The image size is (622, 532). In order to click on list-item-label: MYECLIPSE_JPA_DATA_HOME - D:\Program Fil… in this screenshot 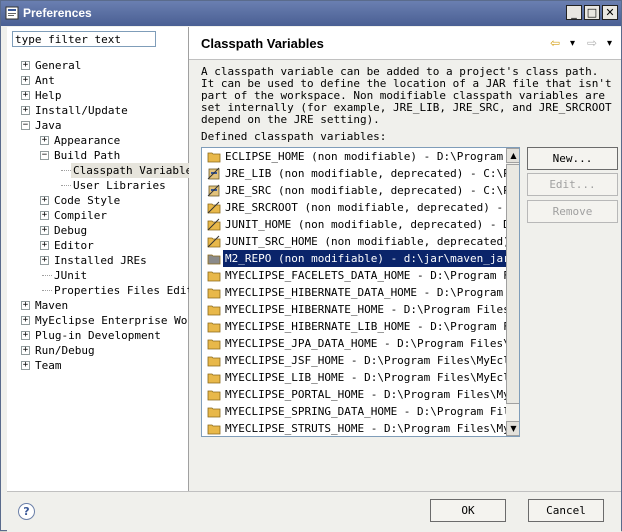, I will do `click(372, 343)`.